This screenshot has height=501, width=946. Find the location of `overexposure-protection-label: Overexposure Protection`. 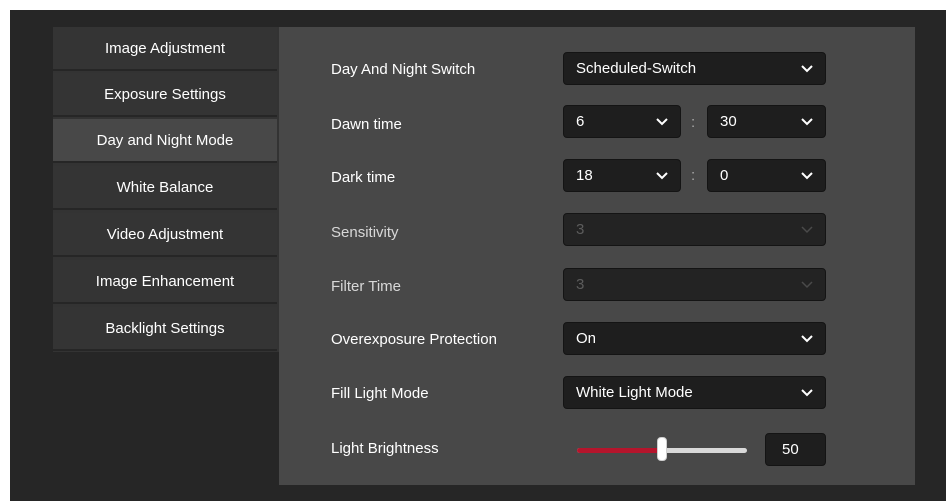

overexposure-protection-label: Overexposure Protection is located at coordinates (414, 339).